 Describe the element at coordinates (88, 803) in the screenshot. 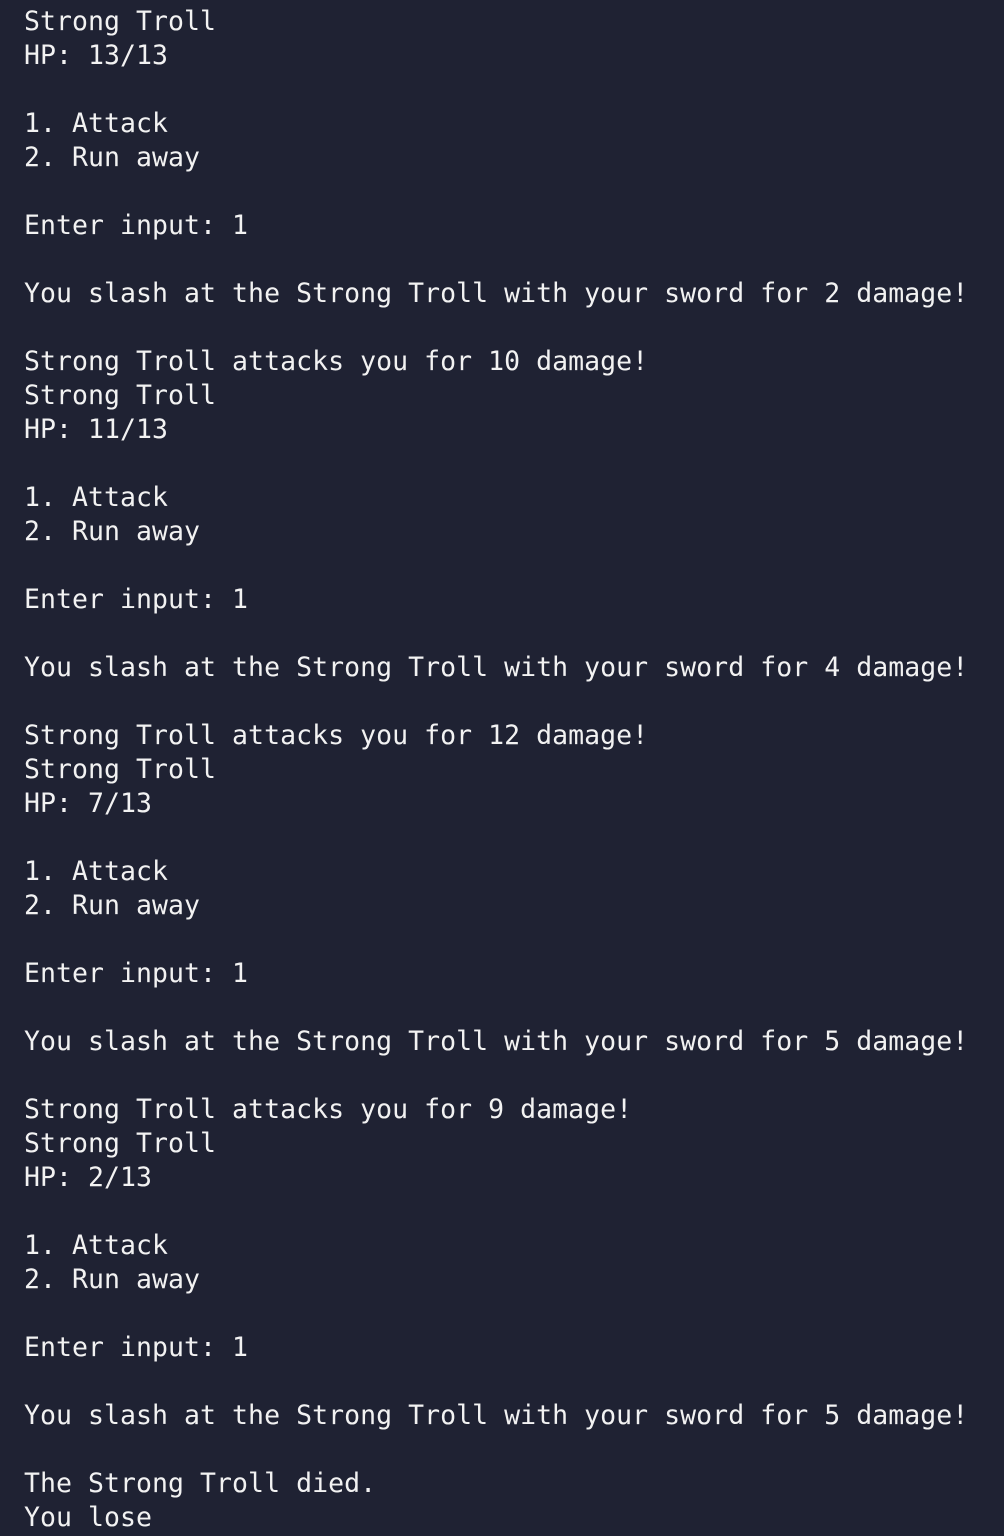

I see `terminal-line: HP: 7/13` at that location.